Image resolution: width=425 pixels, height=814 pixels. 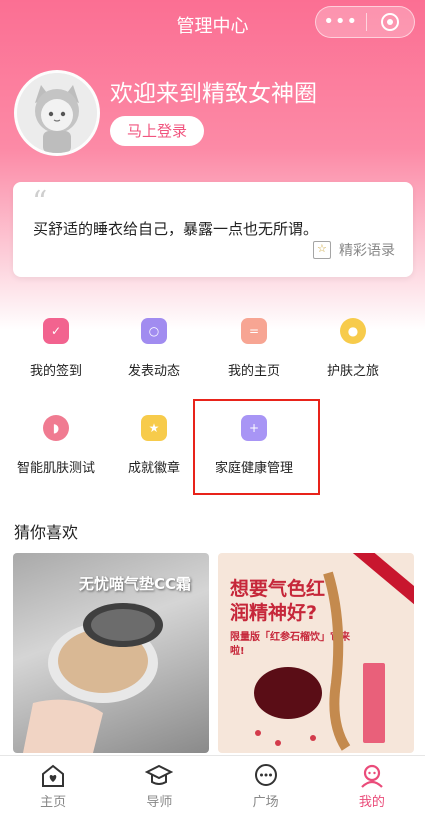 What do you see at coordinates (322, 250) in the screenshot?
I see `book-star-icon` at bounding box center [322, 250].